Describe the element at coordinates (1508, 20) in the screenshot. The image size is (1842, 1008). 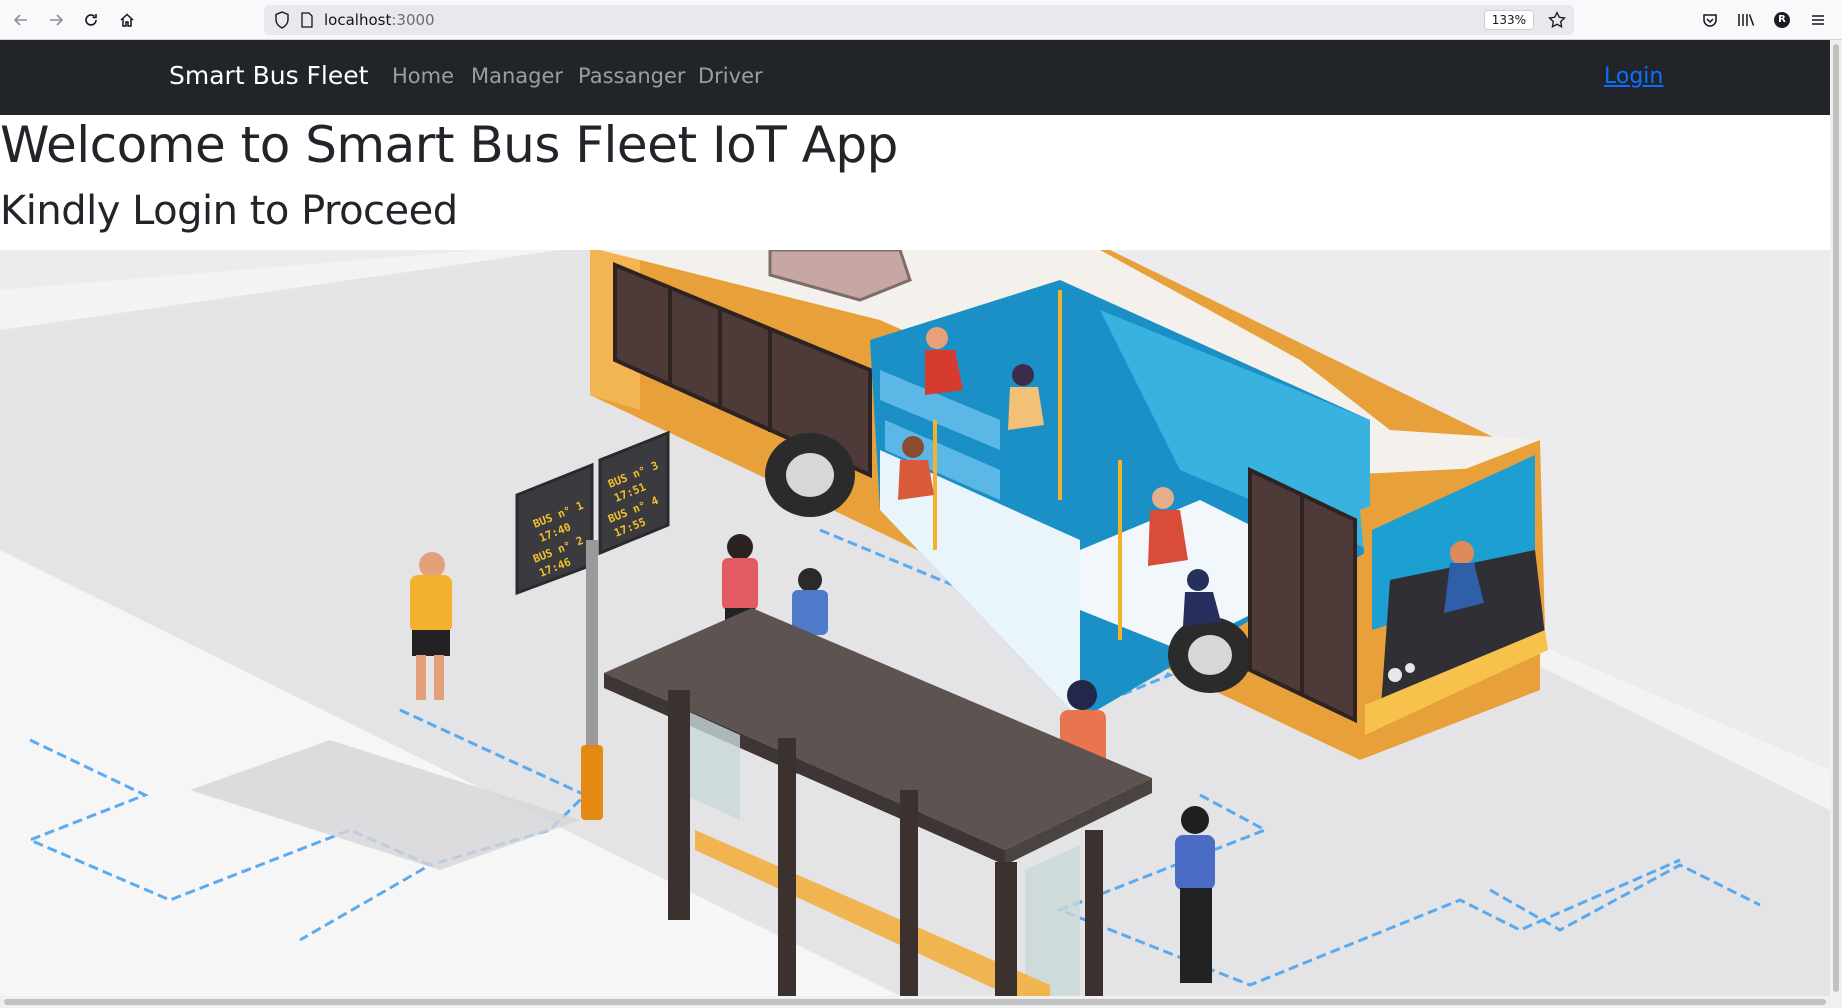
I see `zoom-level-badge: 133%` at that location.